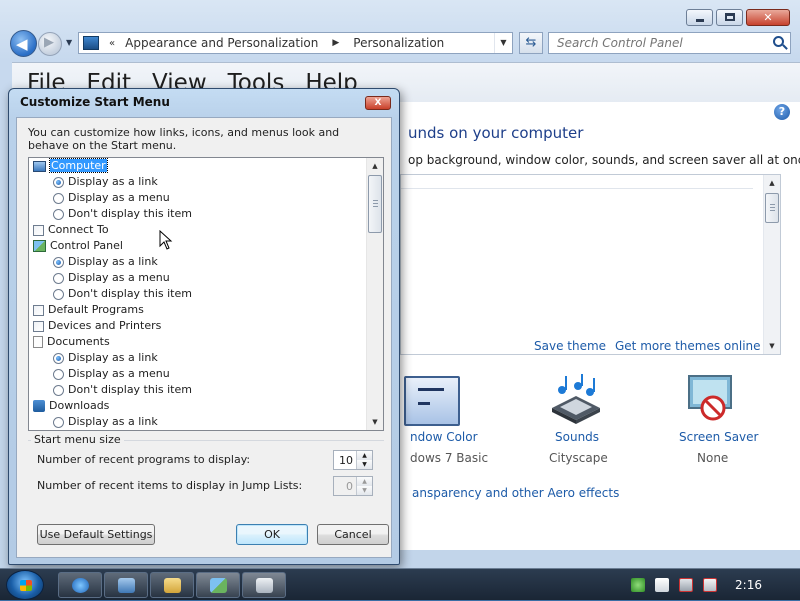 The height and width of the screenshot is (601, 800). What do you see at coordinates (71, 342) in the screenshot?
I see `list-item-documents: Documents` at bounding box center [71, 342].